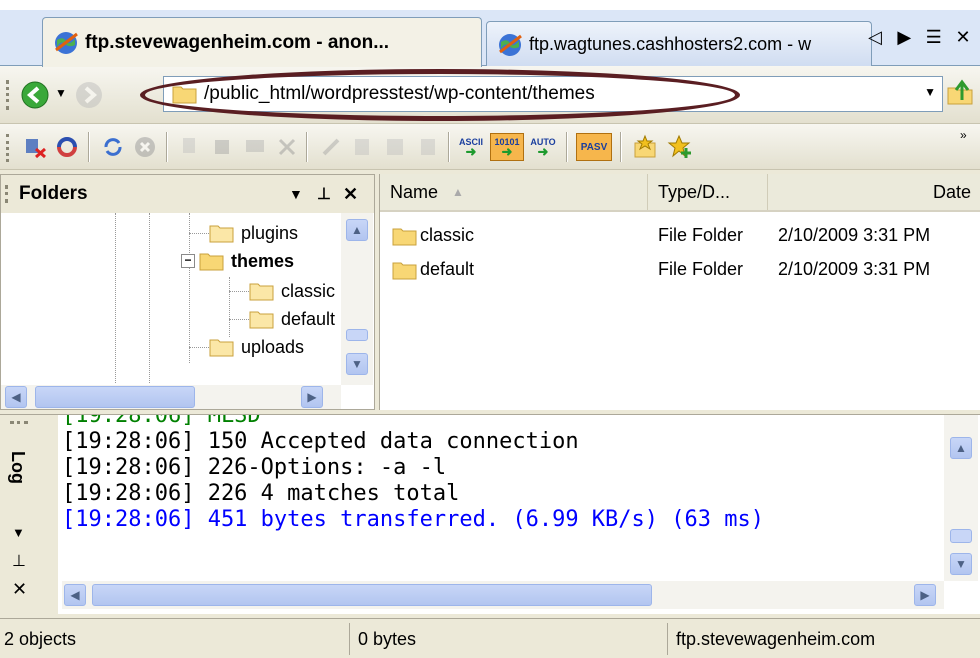 This screenshot has height=658, width=980. Describe the element at coordinates (187, 194) in the screenshot. I see `folders-header: Folders ▼ ⊥ ✕` at that location.